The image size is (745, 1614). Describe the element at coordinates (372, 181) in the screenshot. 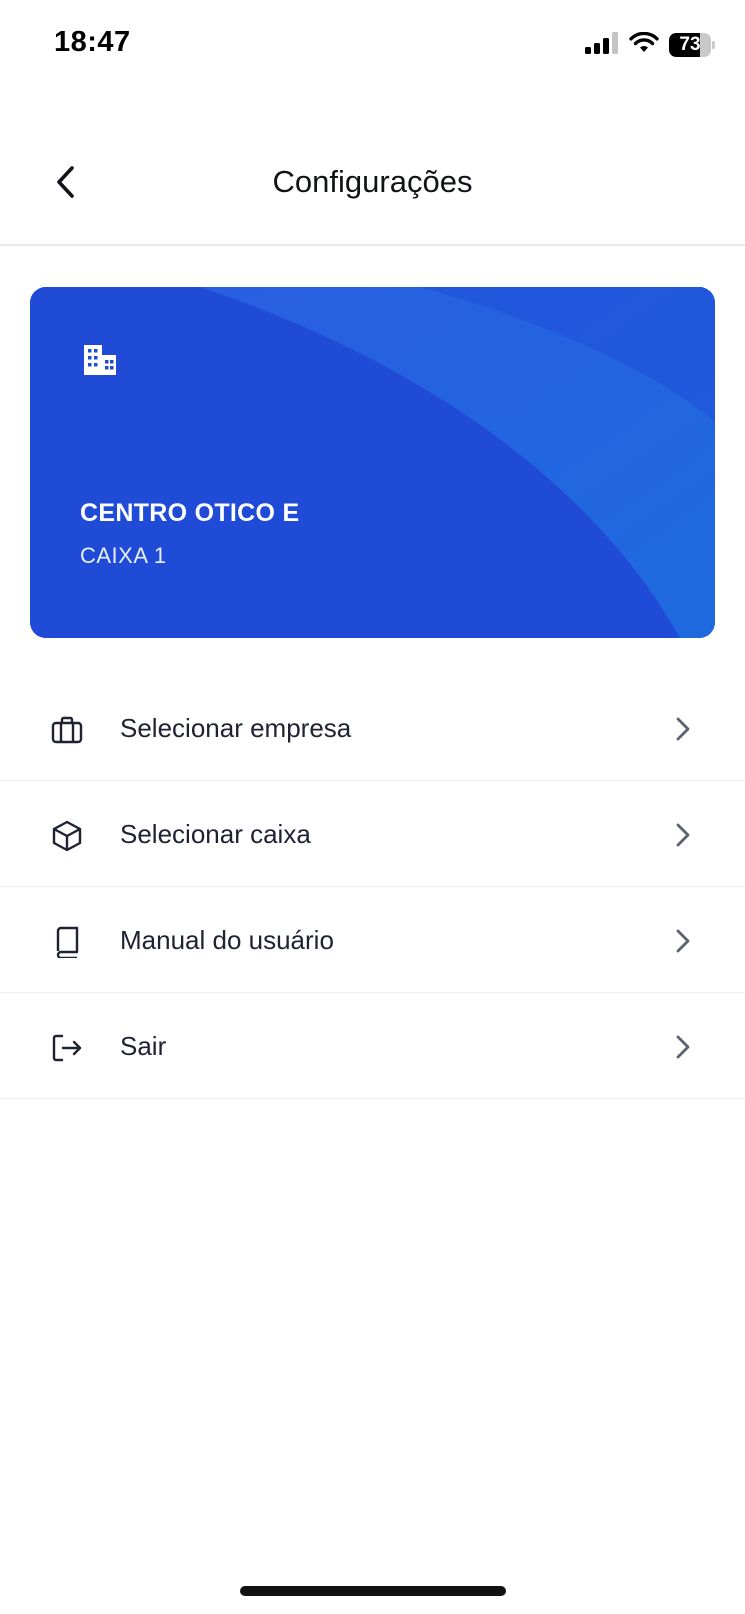

I see `page-title: Configurações` at that location.